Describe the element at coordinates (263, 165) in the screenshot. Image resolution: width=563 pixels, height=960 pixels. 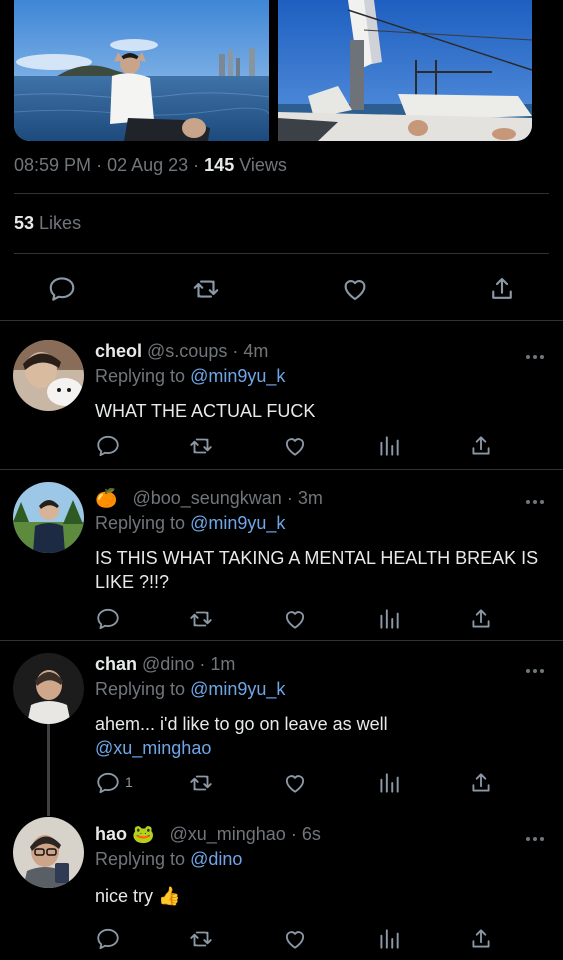
I see `views-label: Views` at that location.